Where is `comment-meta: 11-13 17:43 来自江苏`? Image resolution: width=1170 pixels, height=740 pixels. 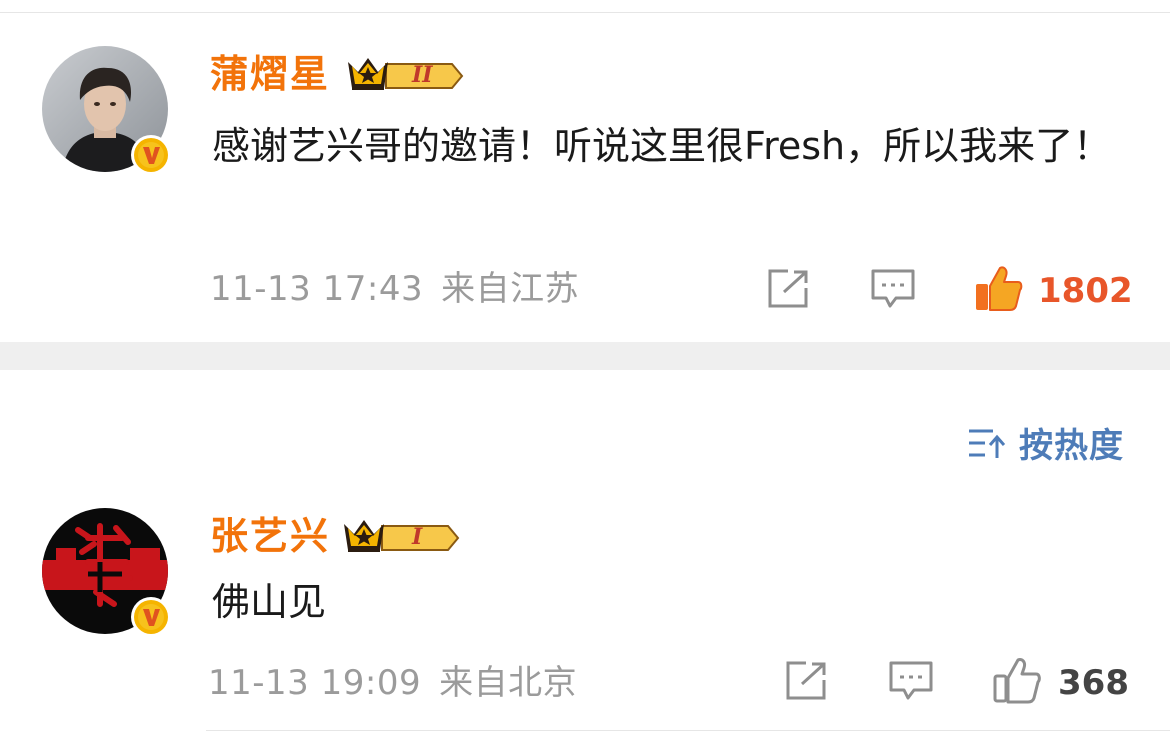
comment-meta: 11-13 17:43 来自江苏 is located at coordinates (403, 289).